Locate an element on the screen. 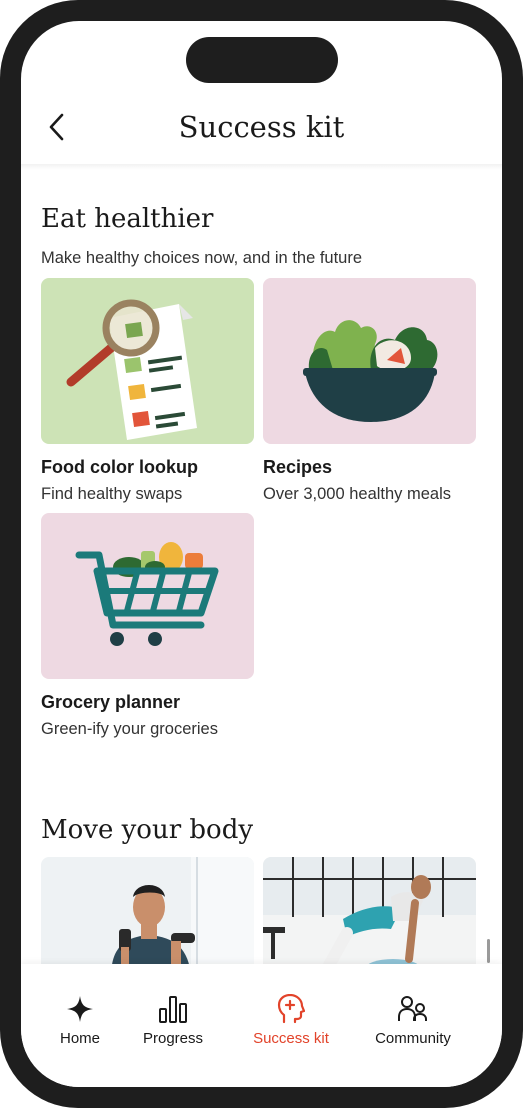  top-bar: Success kit is located at coordinates (261, 133).